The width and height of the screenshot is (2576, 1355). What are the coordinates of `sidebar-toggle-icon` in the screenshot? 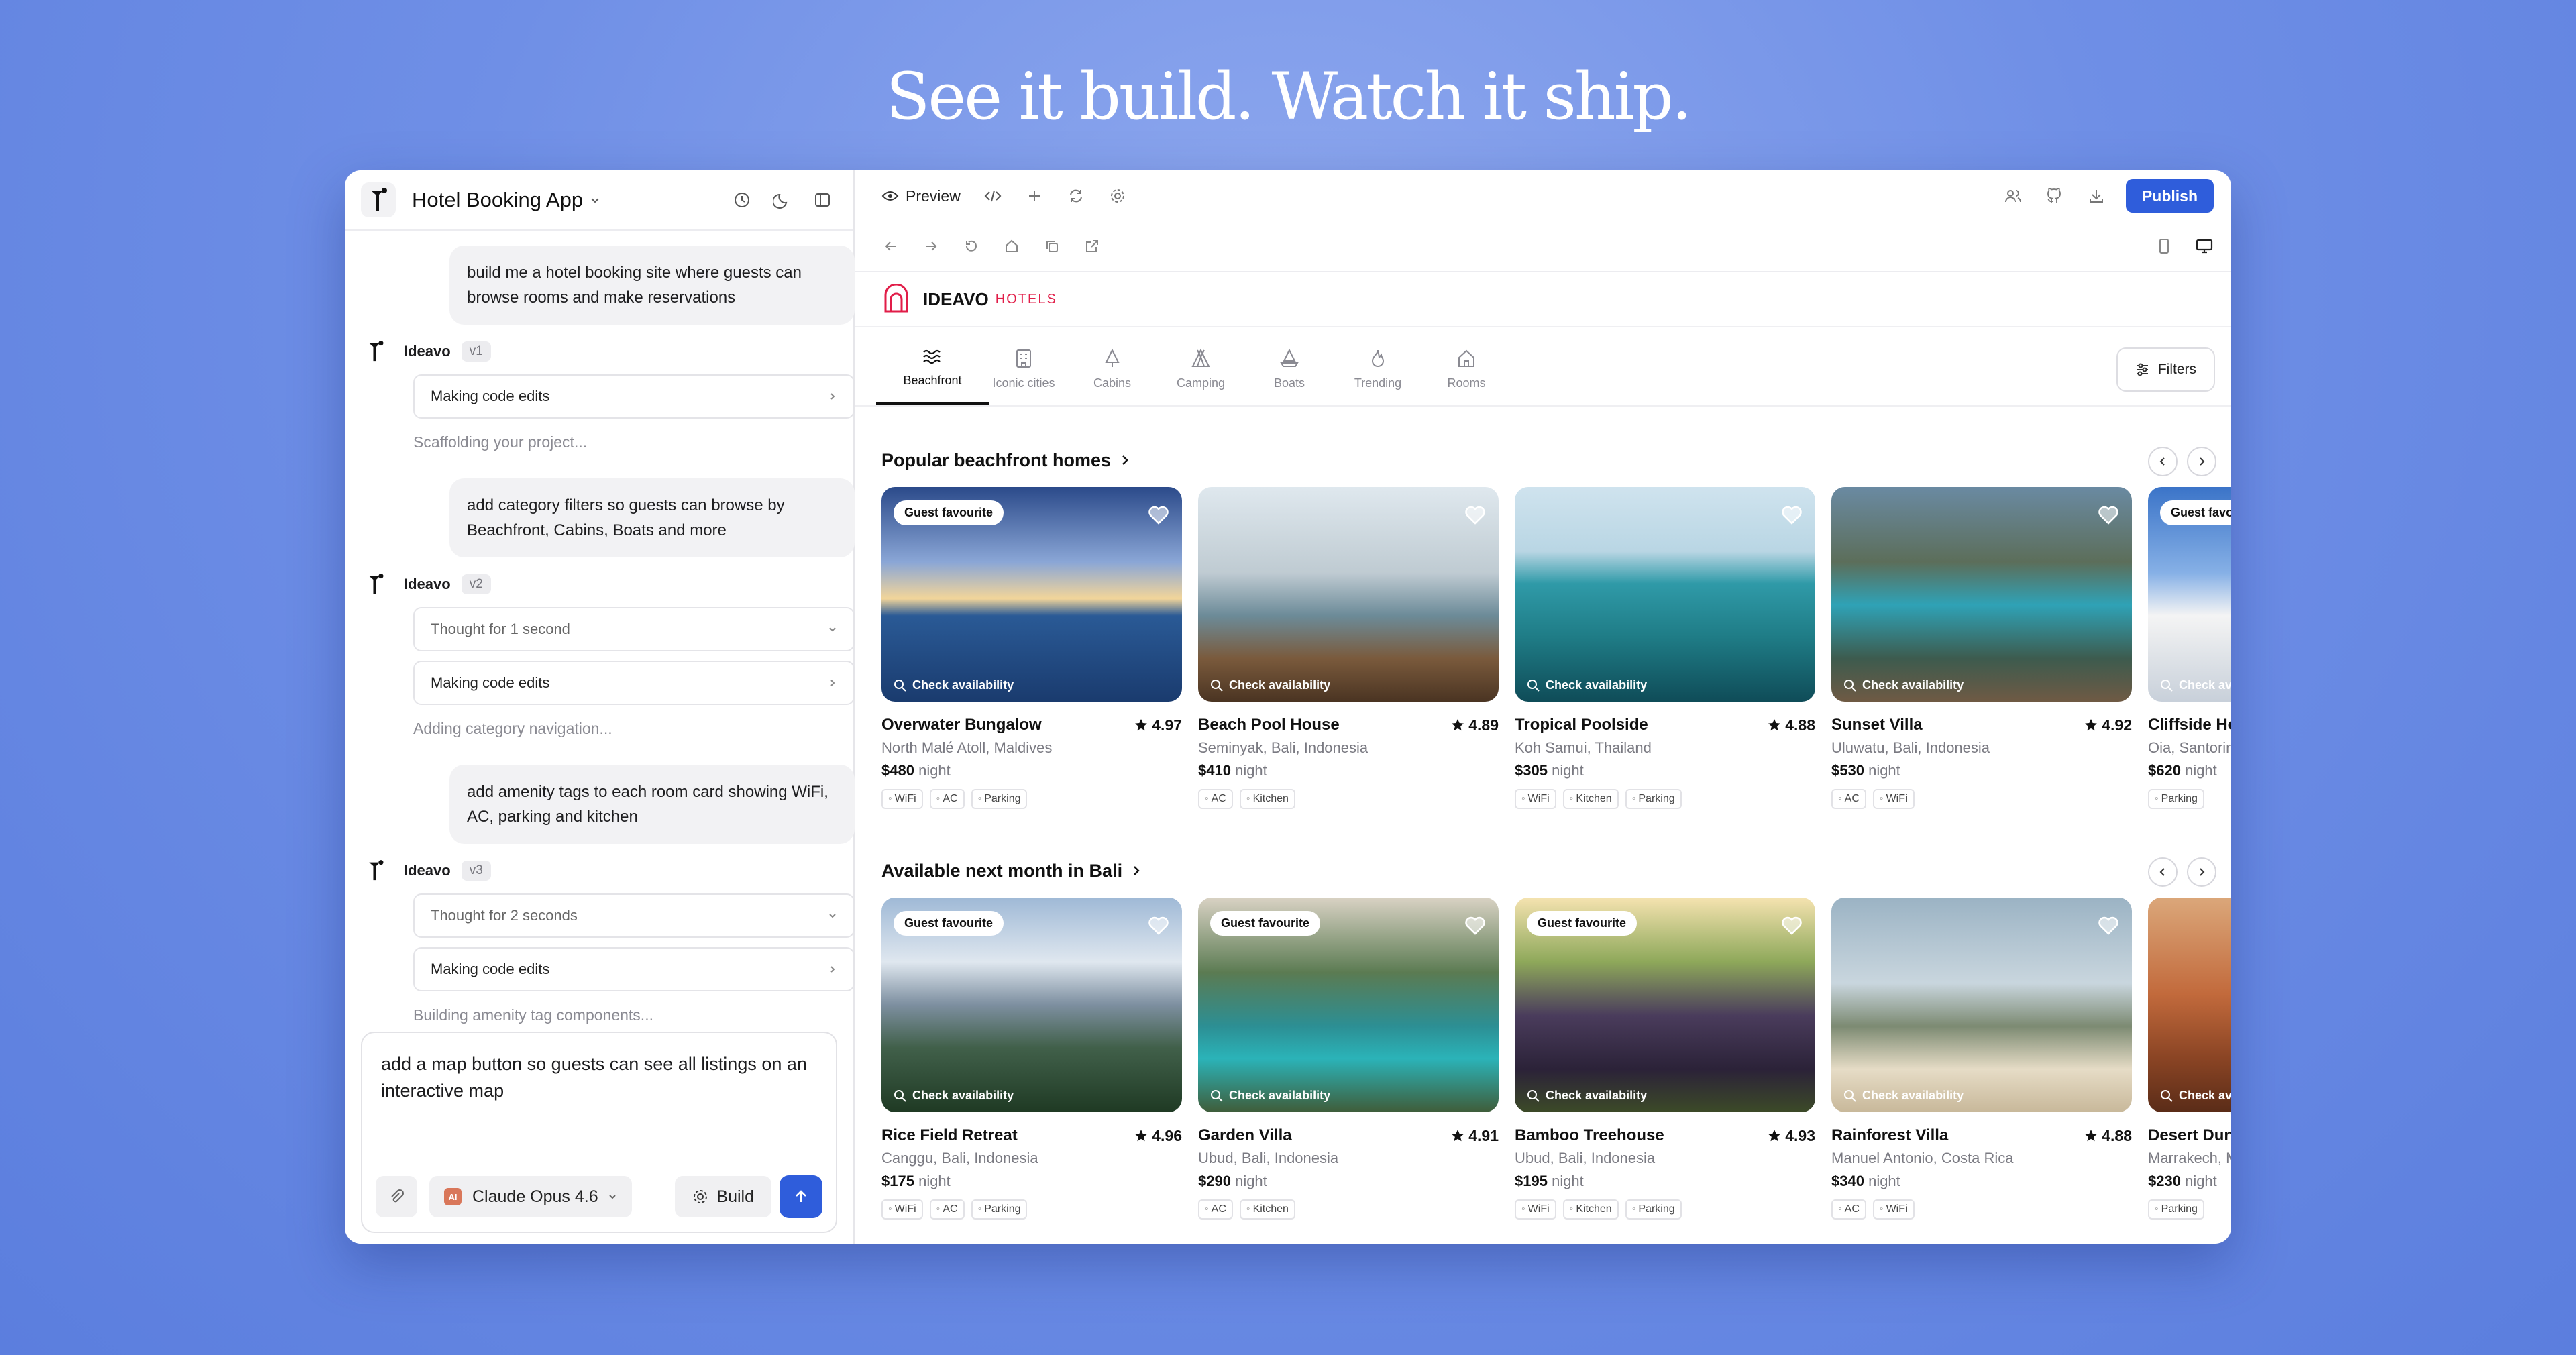 It's located at (822, 200).